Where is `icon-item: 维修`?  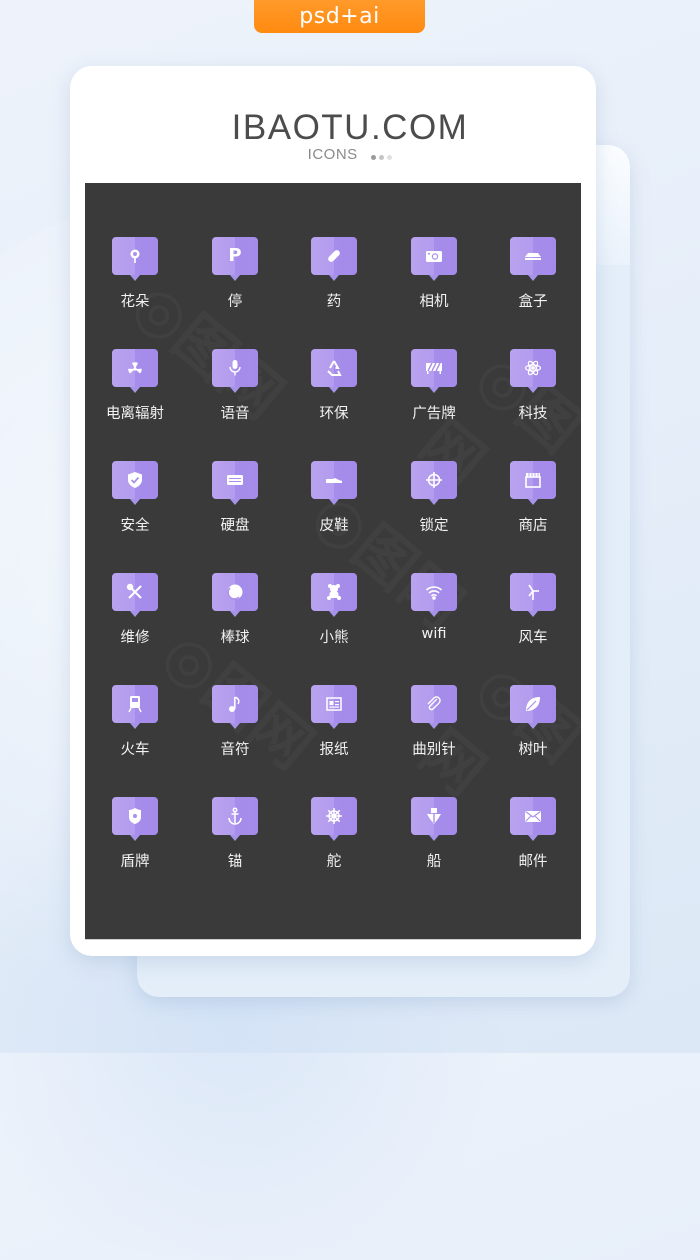 icon-item: 维修 is located at coordinates (135, 623).